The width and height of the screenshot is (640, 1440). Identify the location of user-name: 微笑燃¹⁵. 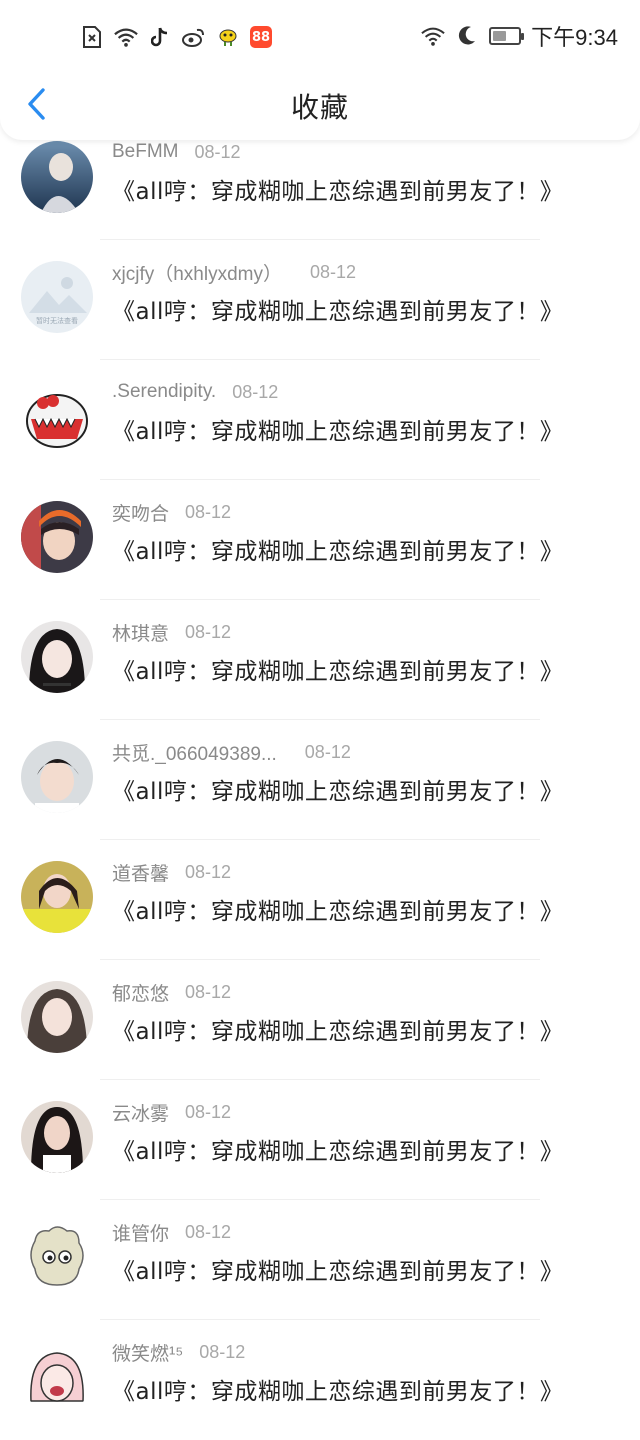
(148, 1354).